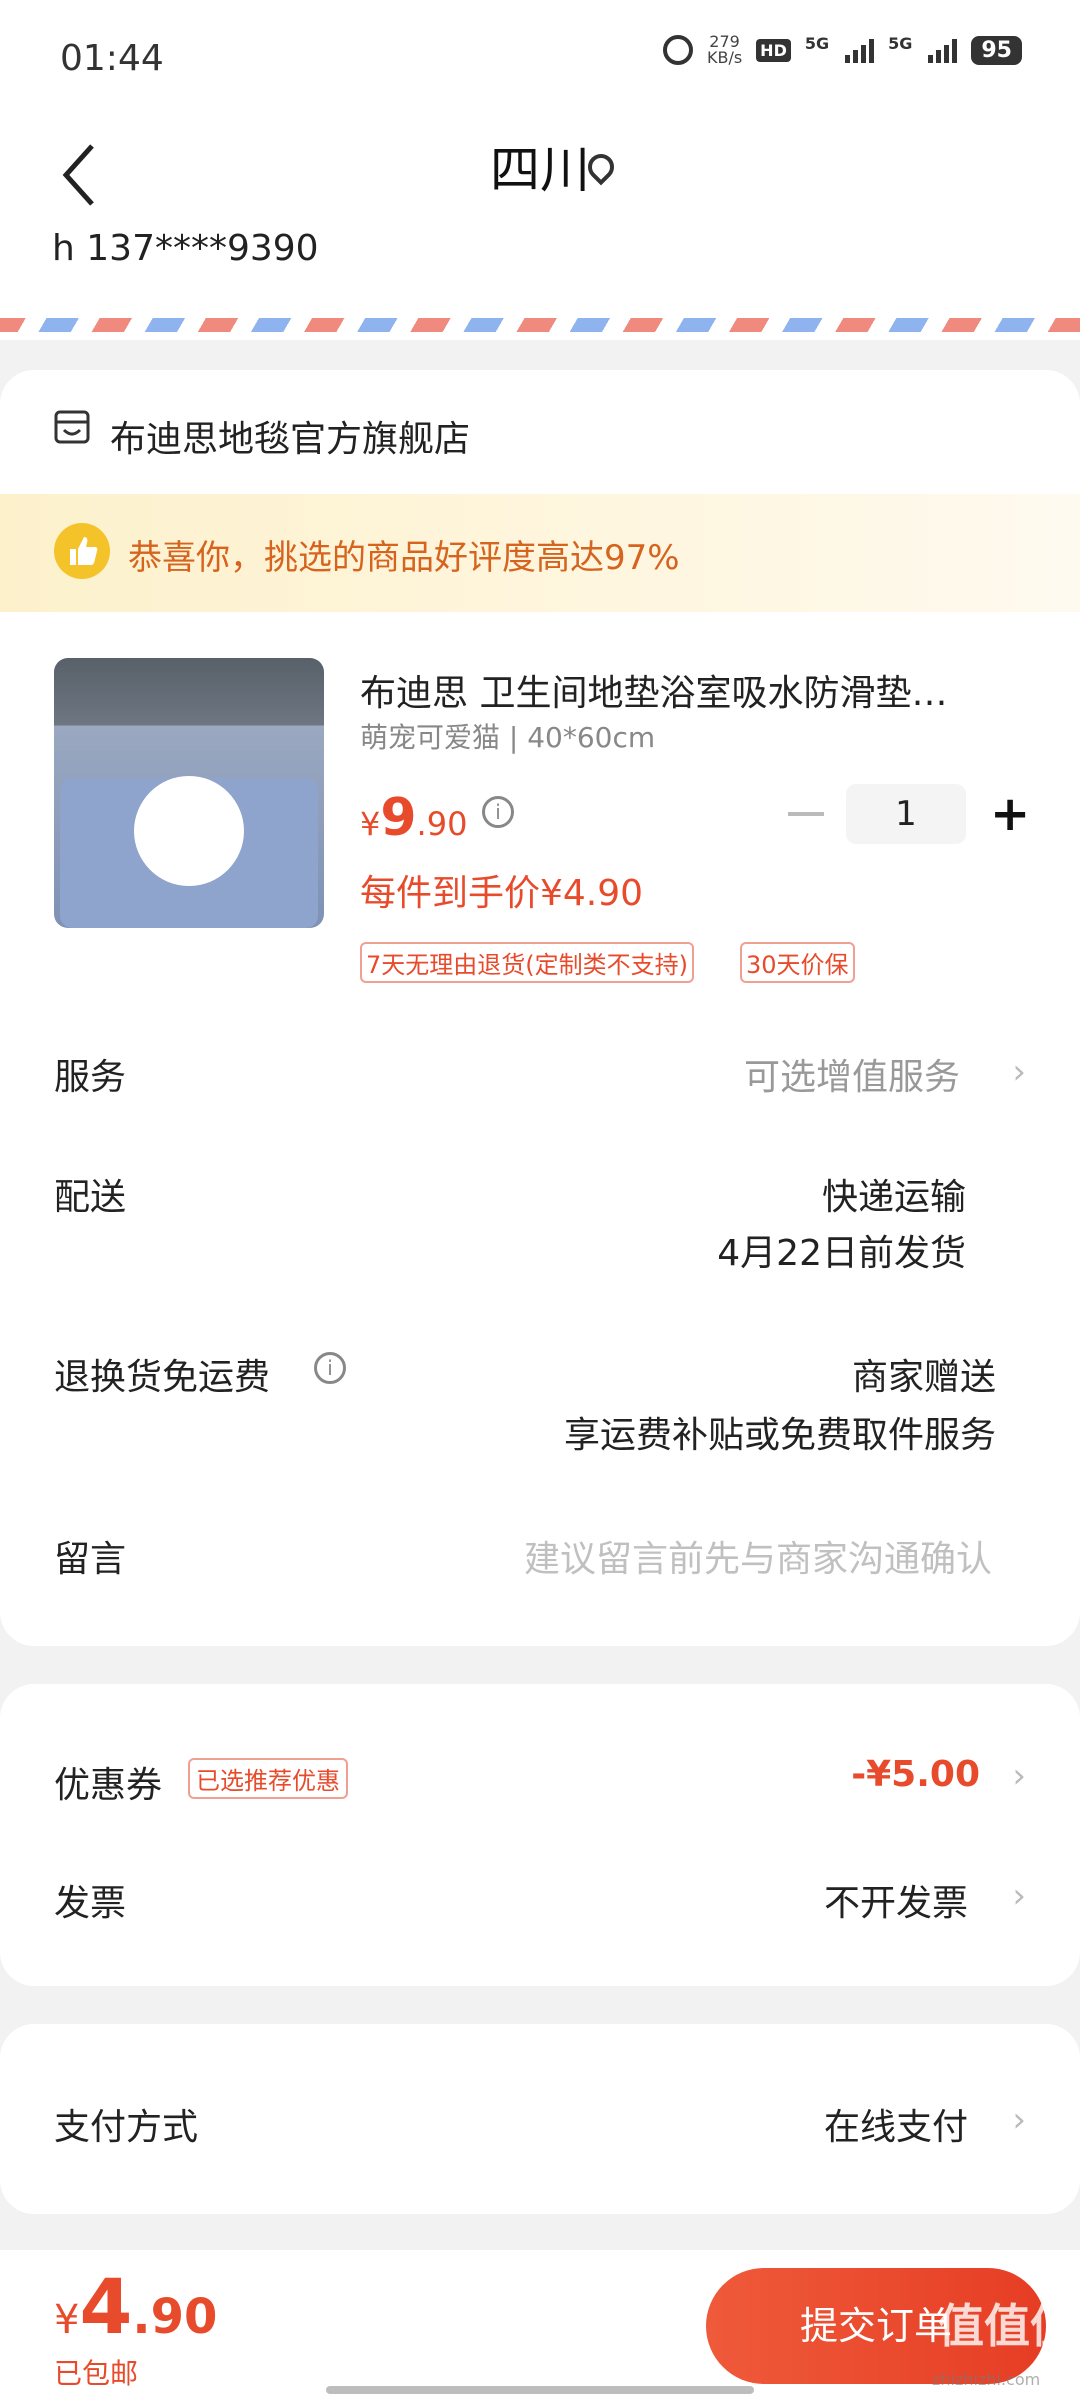  What do you see at coordinates (370, 824) in the screenshot?
I see `price-symbol: ¥` at bounding box center [370, 824].